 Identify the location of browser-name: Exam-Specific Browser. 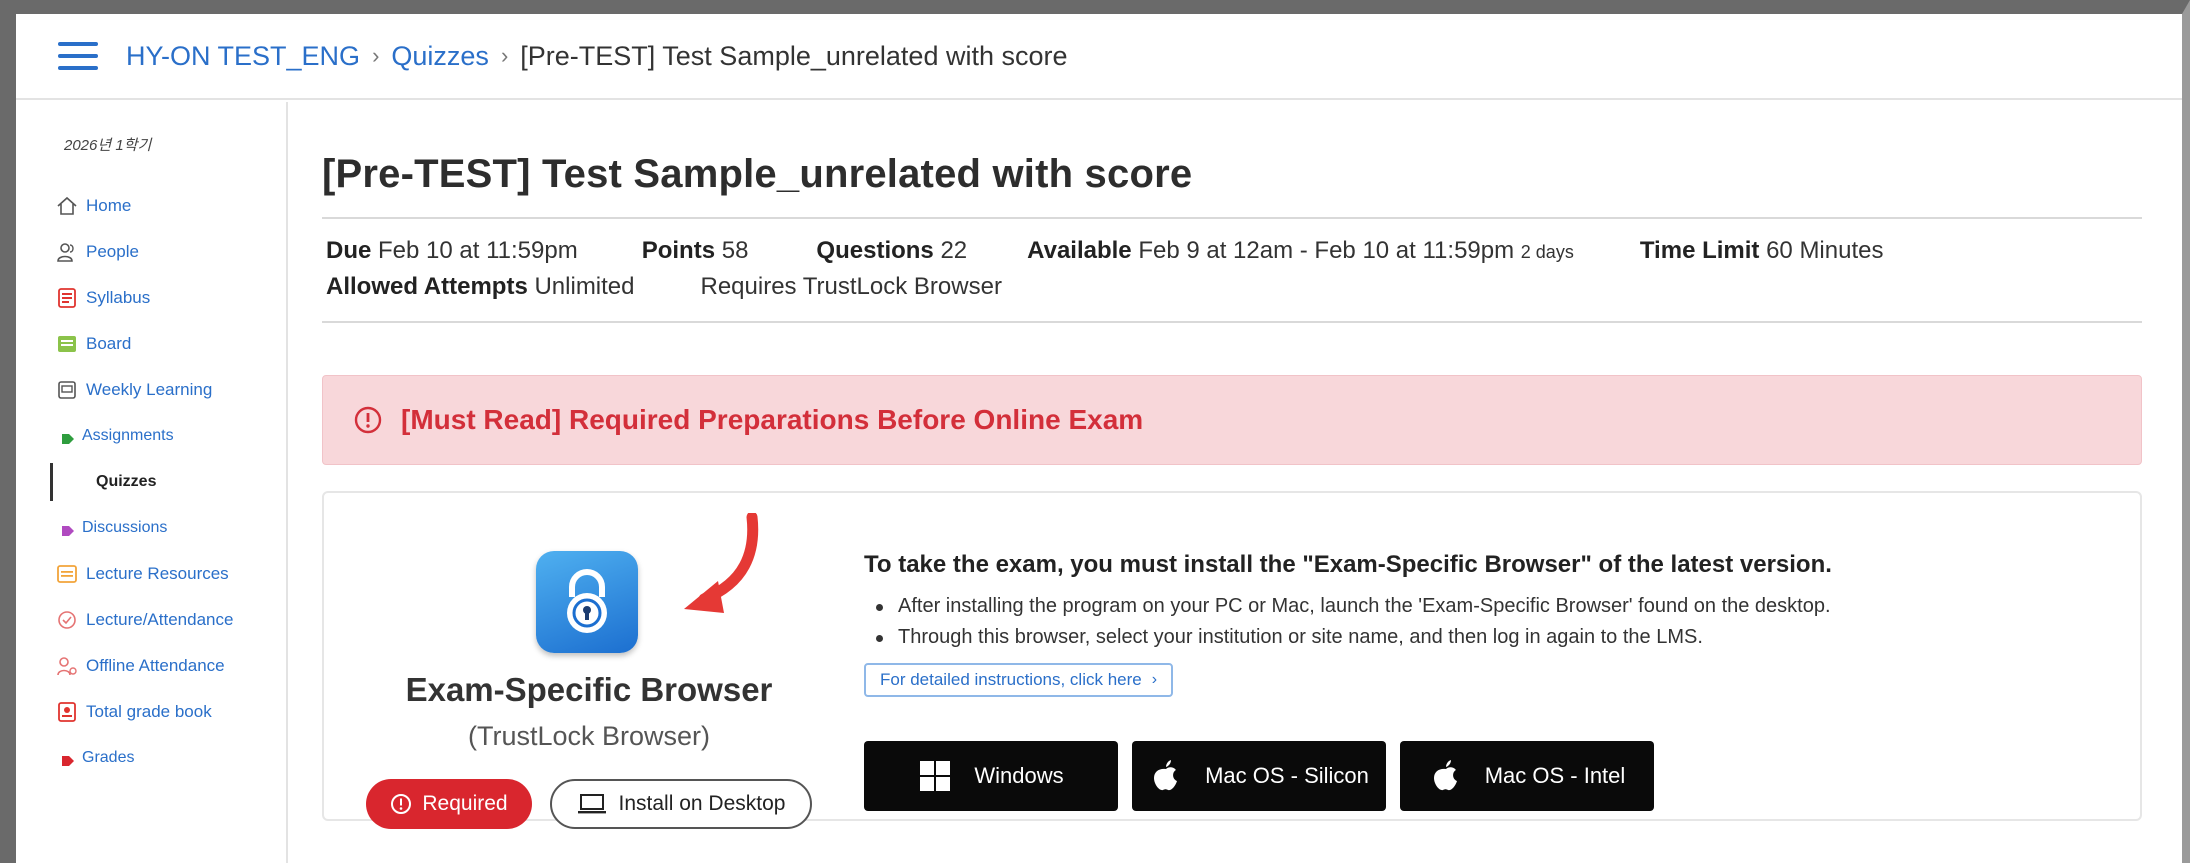
(589, 689).